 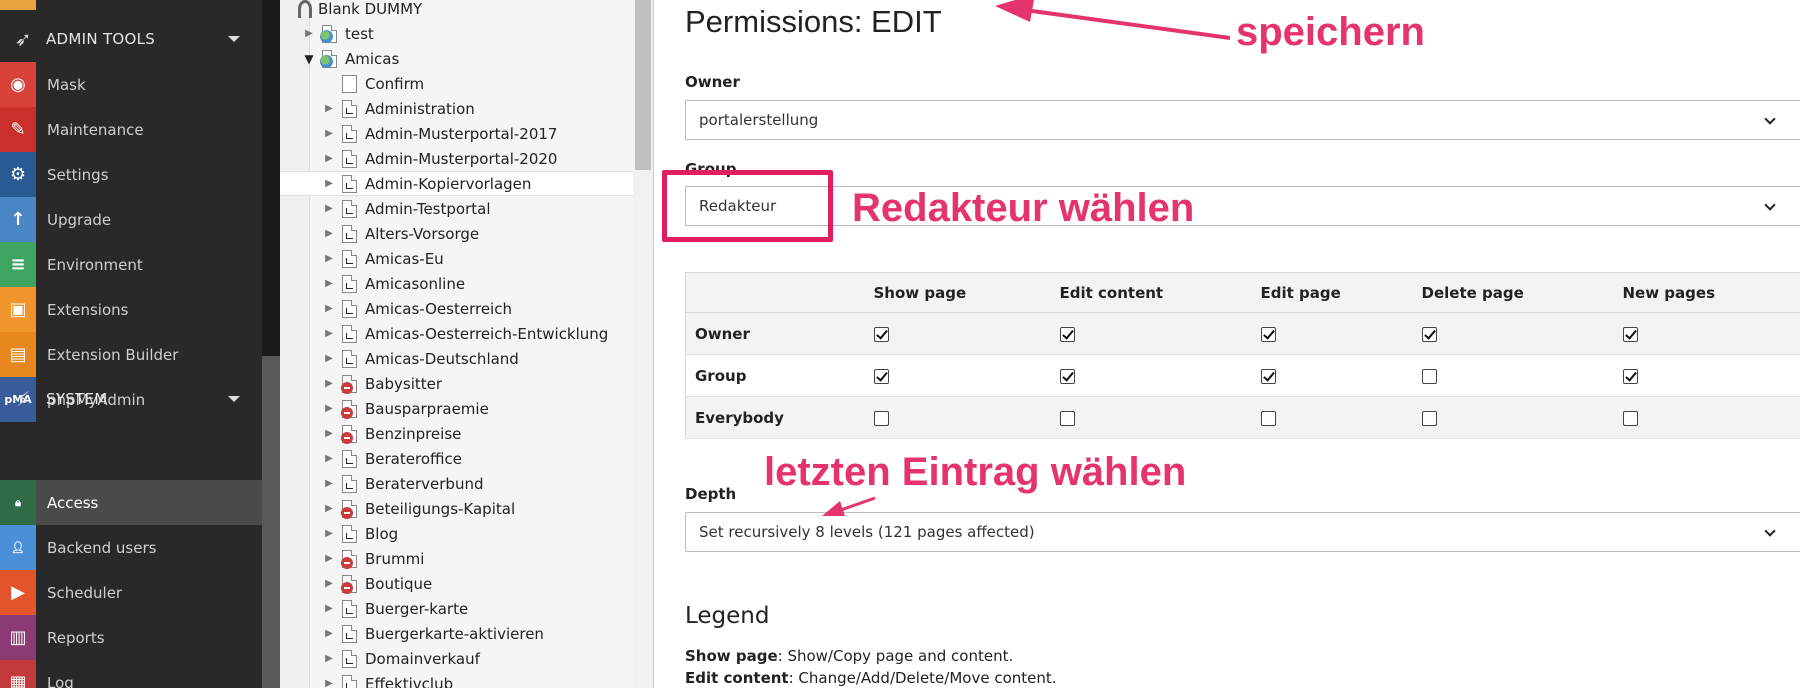 What do you see at coordinates (131, 129) in the screenshot?
I see `module-maintenance: ✎ Maintenance` at bounding box center [131, 129].